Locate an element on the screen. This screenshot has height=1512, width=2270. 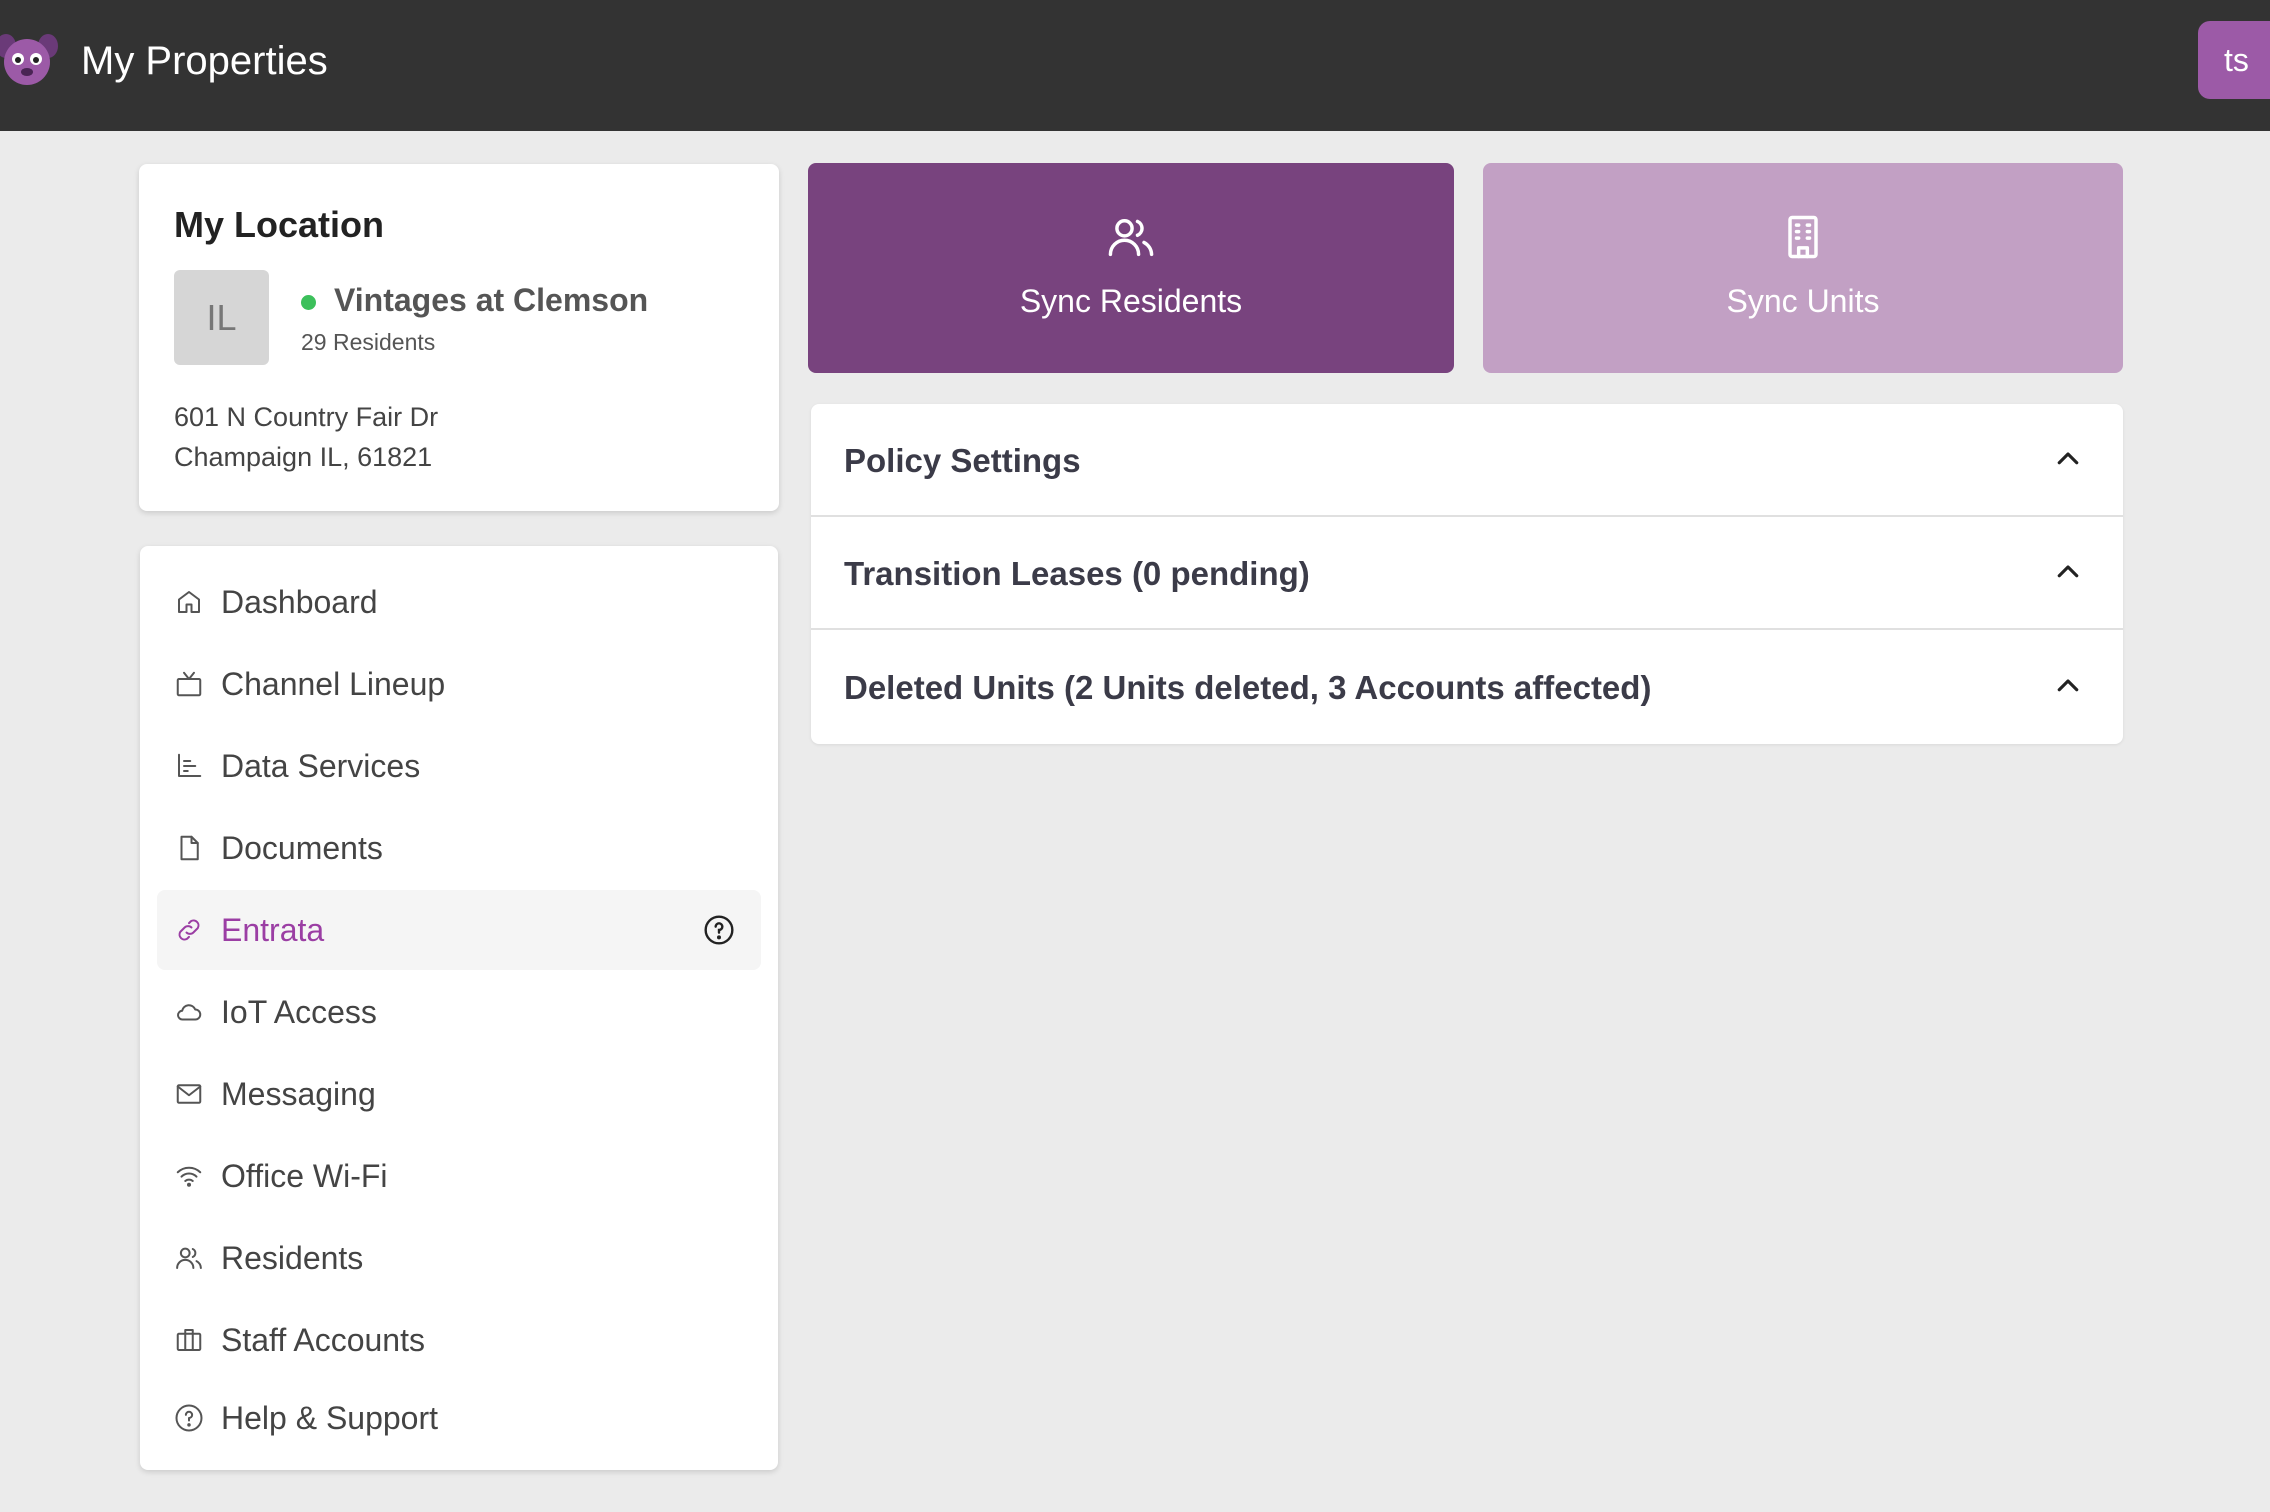
status-indicator is located at coordinates (308, 302).